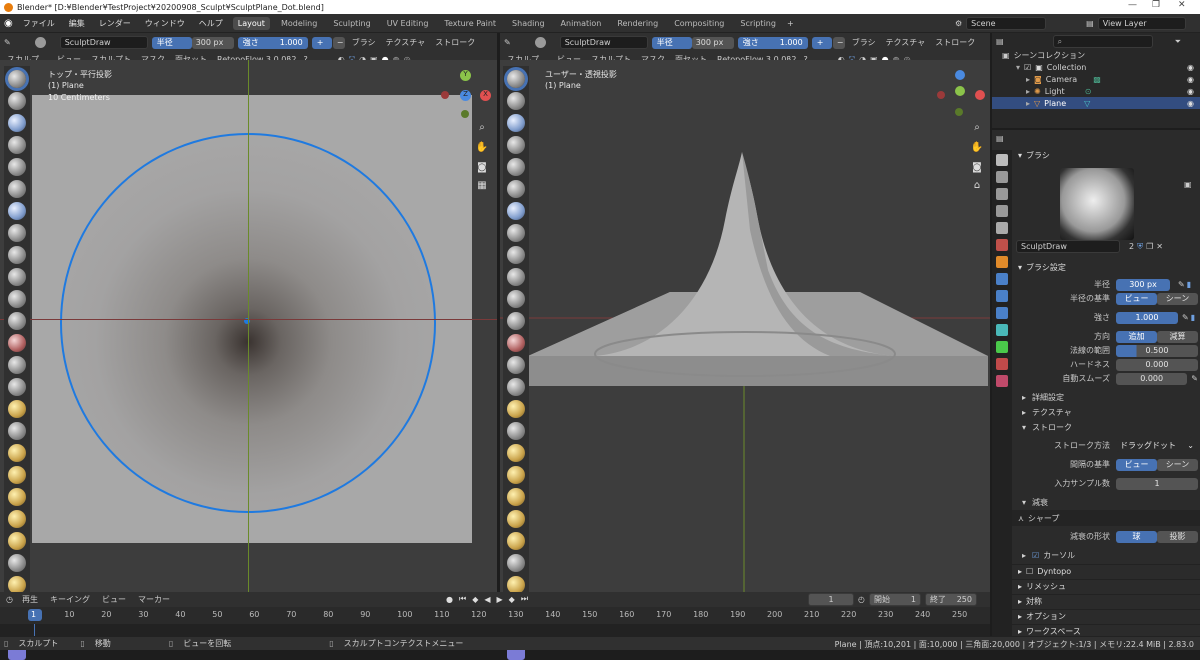 Image resolution: width=1200 pixels, height=660 pixels. I want to click on clay-brush-icon, so click(17, 123).